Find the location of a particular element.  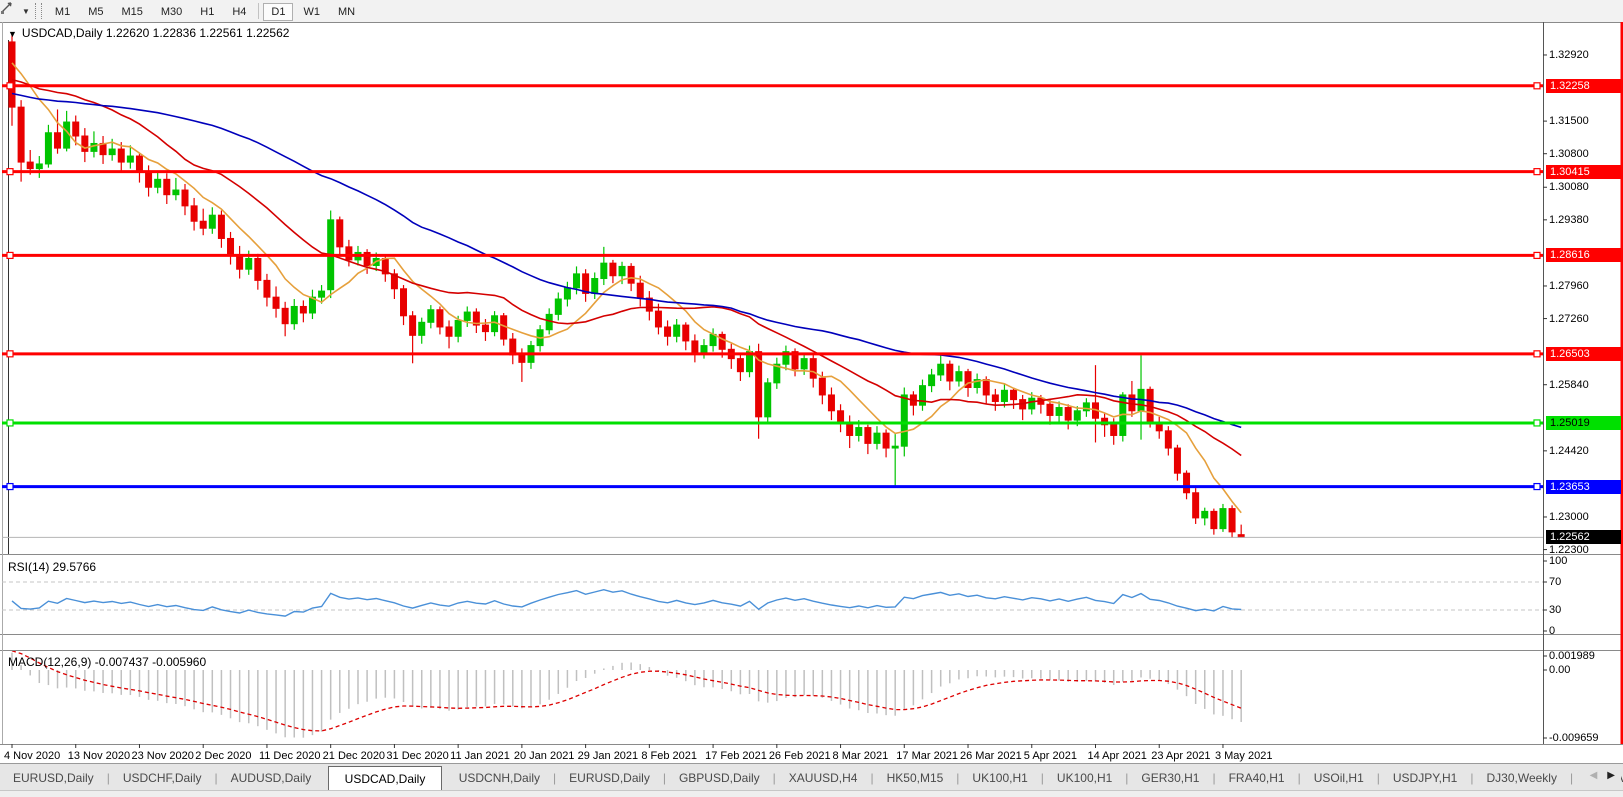

chart-tab-usdcnh-daily: USDCNH,Daily is located at coordinates (499, 778).